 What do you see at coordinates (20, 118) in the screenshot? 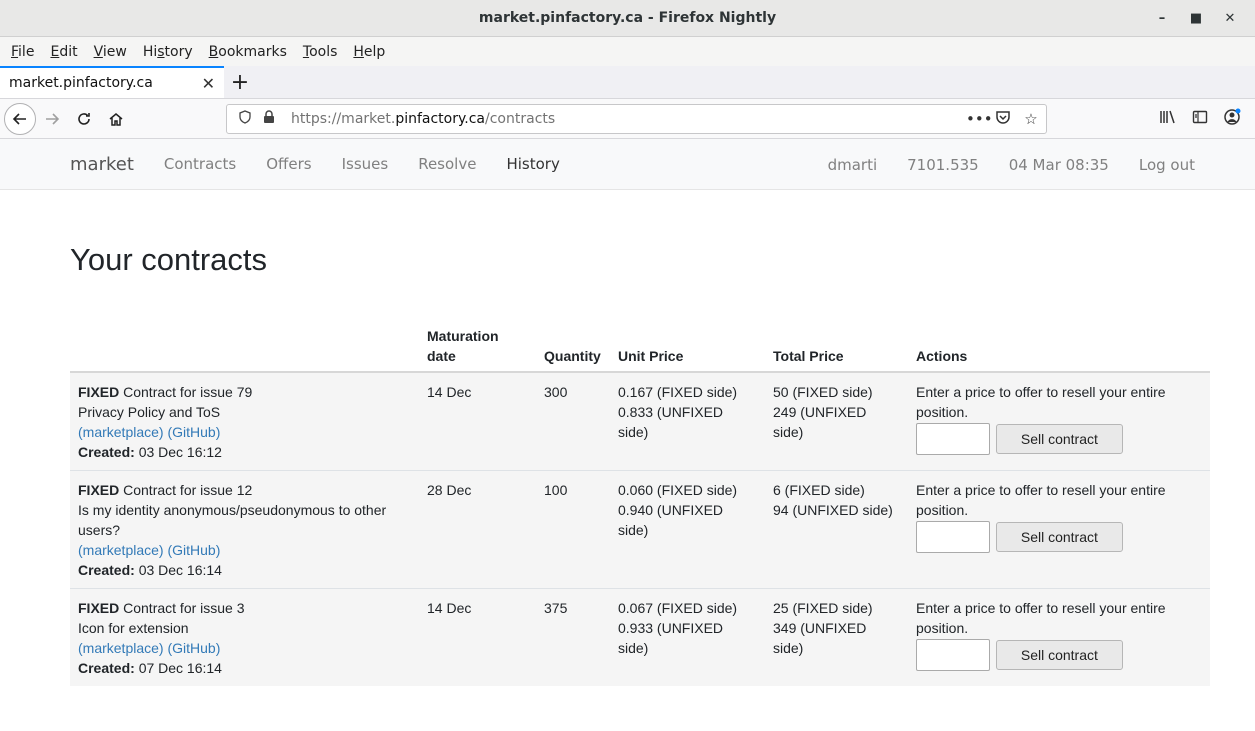
I see `back-arrow-icon` at bounding box center [20, 118].